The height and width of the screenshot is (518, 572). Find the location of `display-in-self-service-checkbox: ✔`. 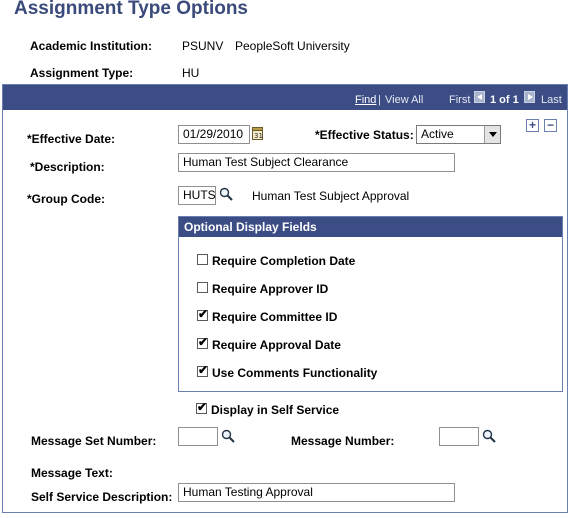

display-in-self-service-checkbox: ✔ is located at coordinates (202, 407).